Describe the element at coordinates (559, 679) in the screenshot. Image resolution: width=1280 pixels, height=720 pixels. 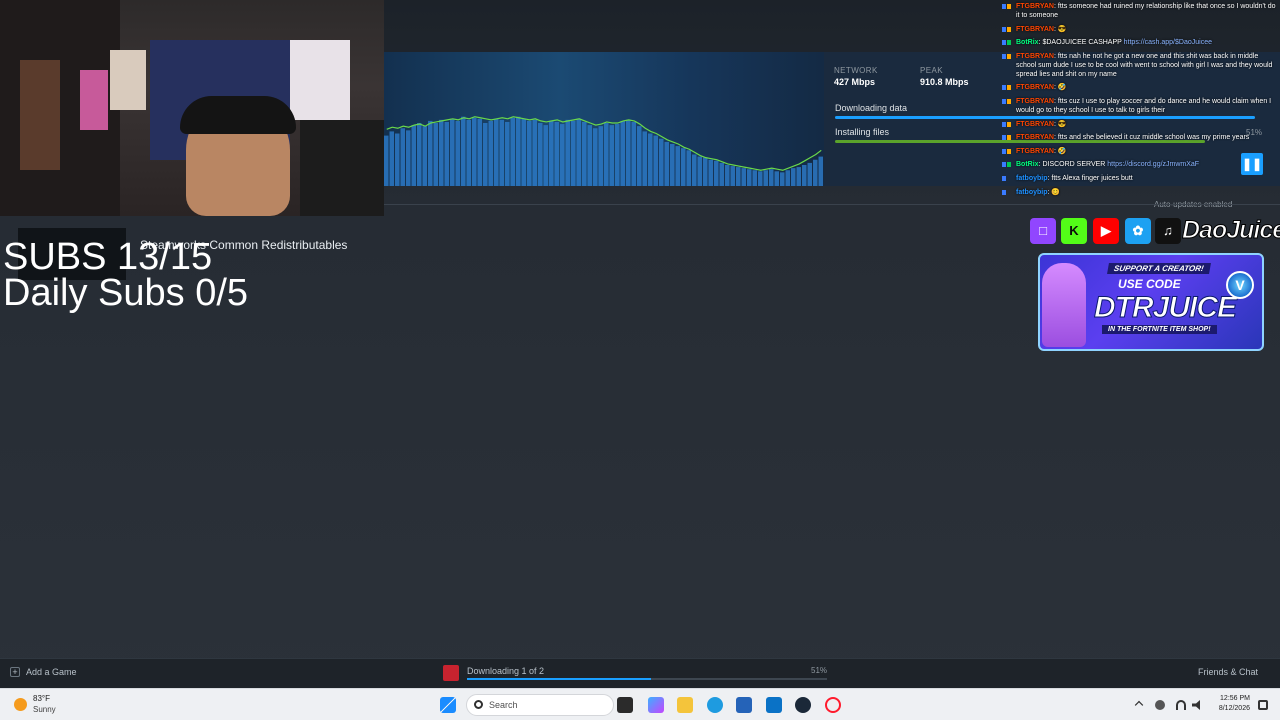
I see `download-progress-fill` at that location.